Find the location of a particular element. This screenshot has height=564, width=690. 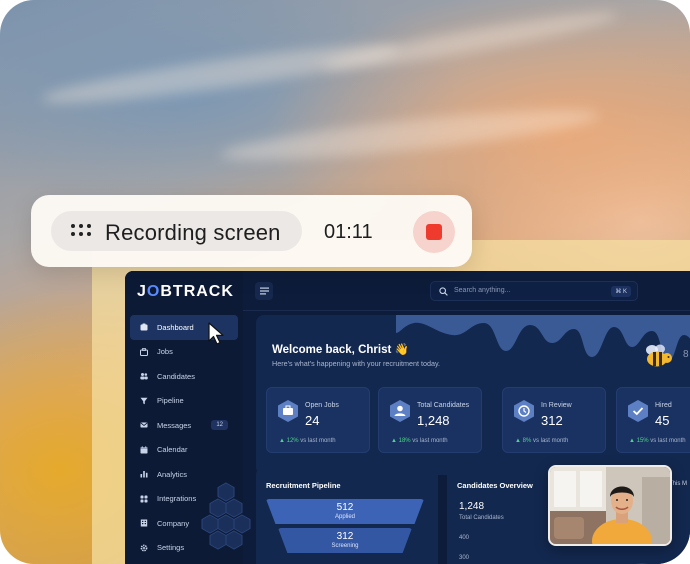

app-logo: JOBTRACK is located at coordinates (185, 292).